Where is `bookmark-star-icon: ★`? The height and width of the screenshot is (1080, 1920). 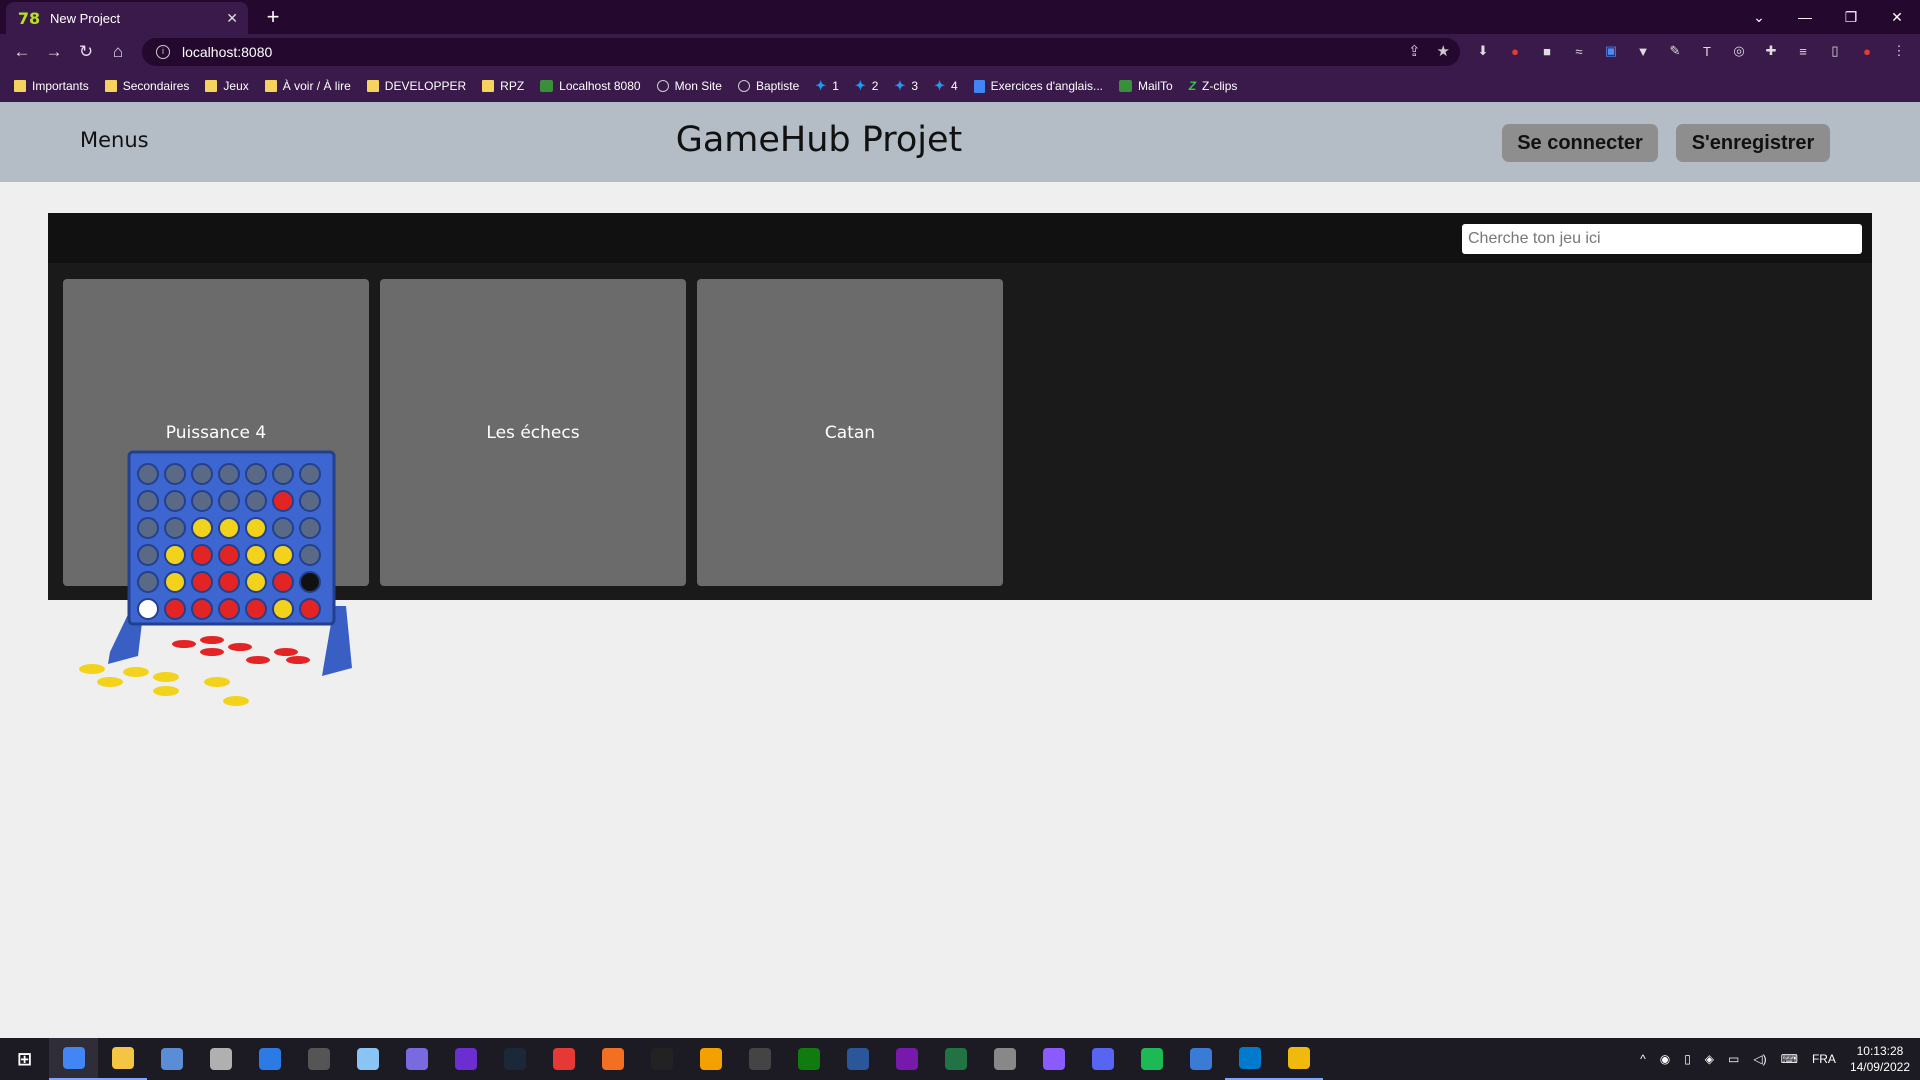 bookmark-star-icon: ★ is located at coordinates (1443, 51).